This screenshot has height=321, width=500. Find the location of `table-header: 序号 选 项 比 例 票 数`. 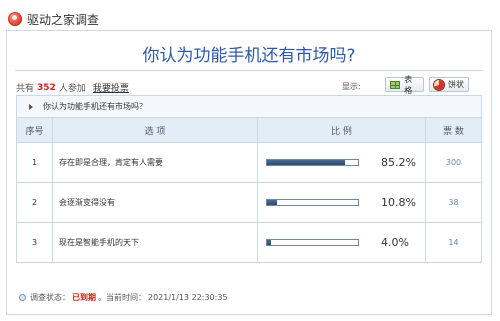

table-header: 序号 选 项 比 例 票 数 is located at coordinates (249, 130).